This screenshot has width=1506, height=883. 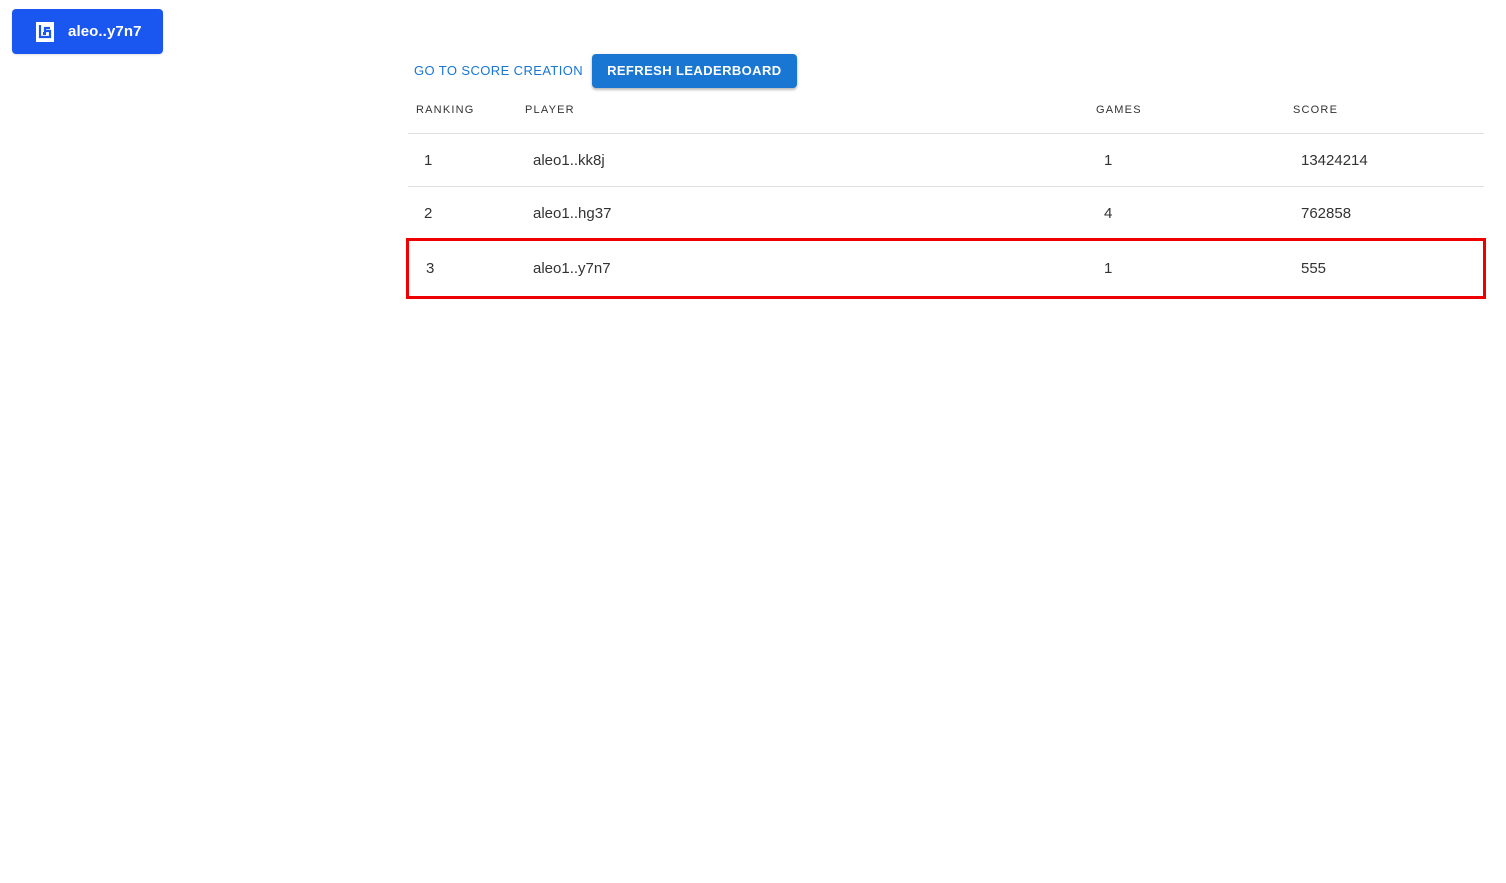 I want to click on column-header-score: SCORE, so click(x=1316, y=109).